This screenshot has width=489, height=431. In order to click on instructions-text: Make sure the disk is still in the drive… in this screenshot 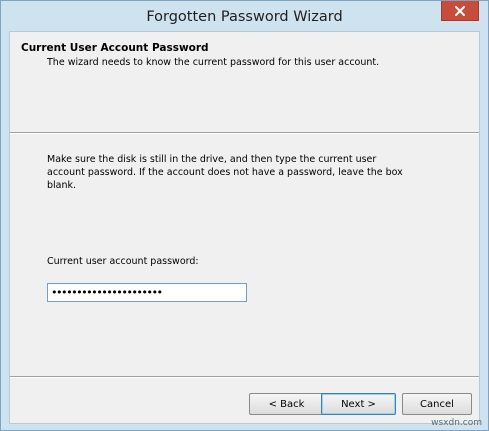, I will do `click(225, 172)`.